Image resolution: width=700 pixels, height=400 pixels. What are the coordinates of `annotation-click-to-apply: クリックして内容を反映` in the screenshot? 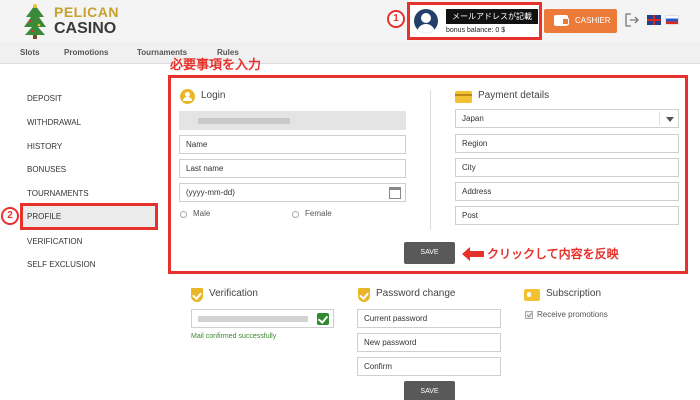 It's located at (553, 254).